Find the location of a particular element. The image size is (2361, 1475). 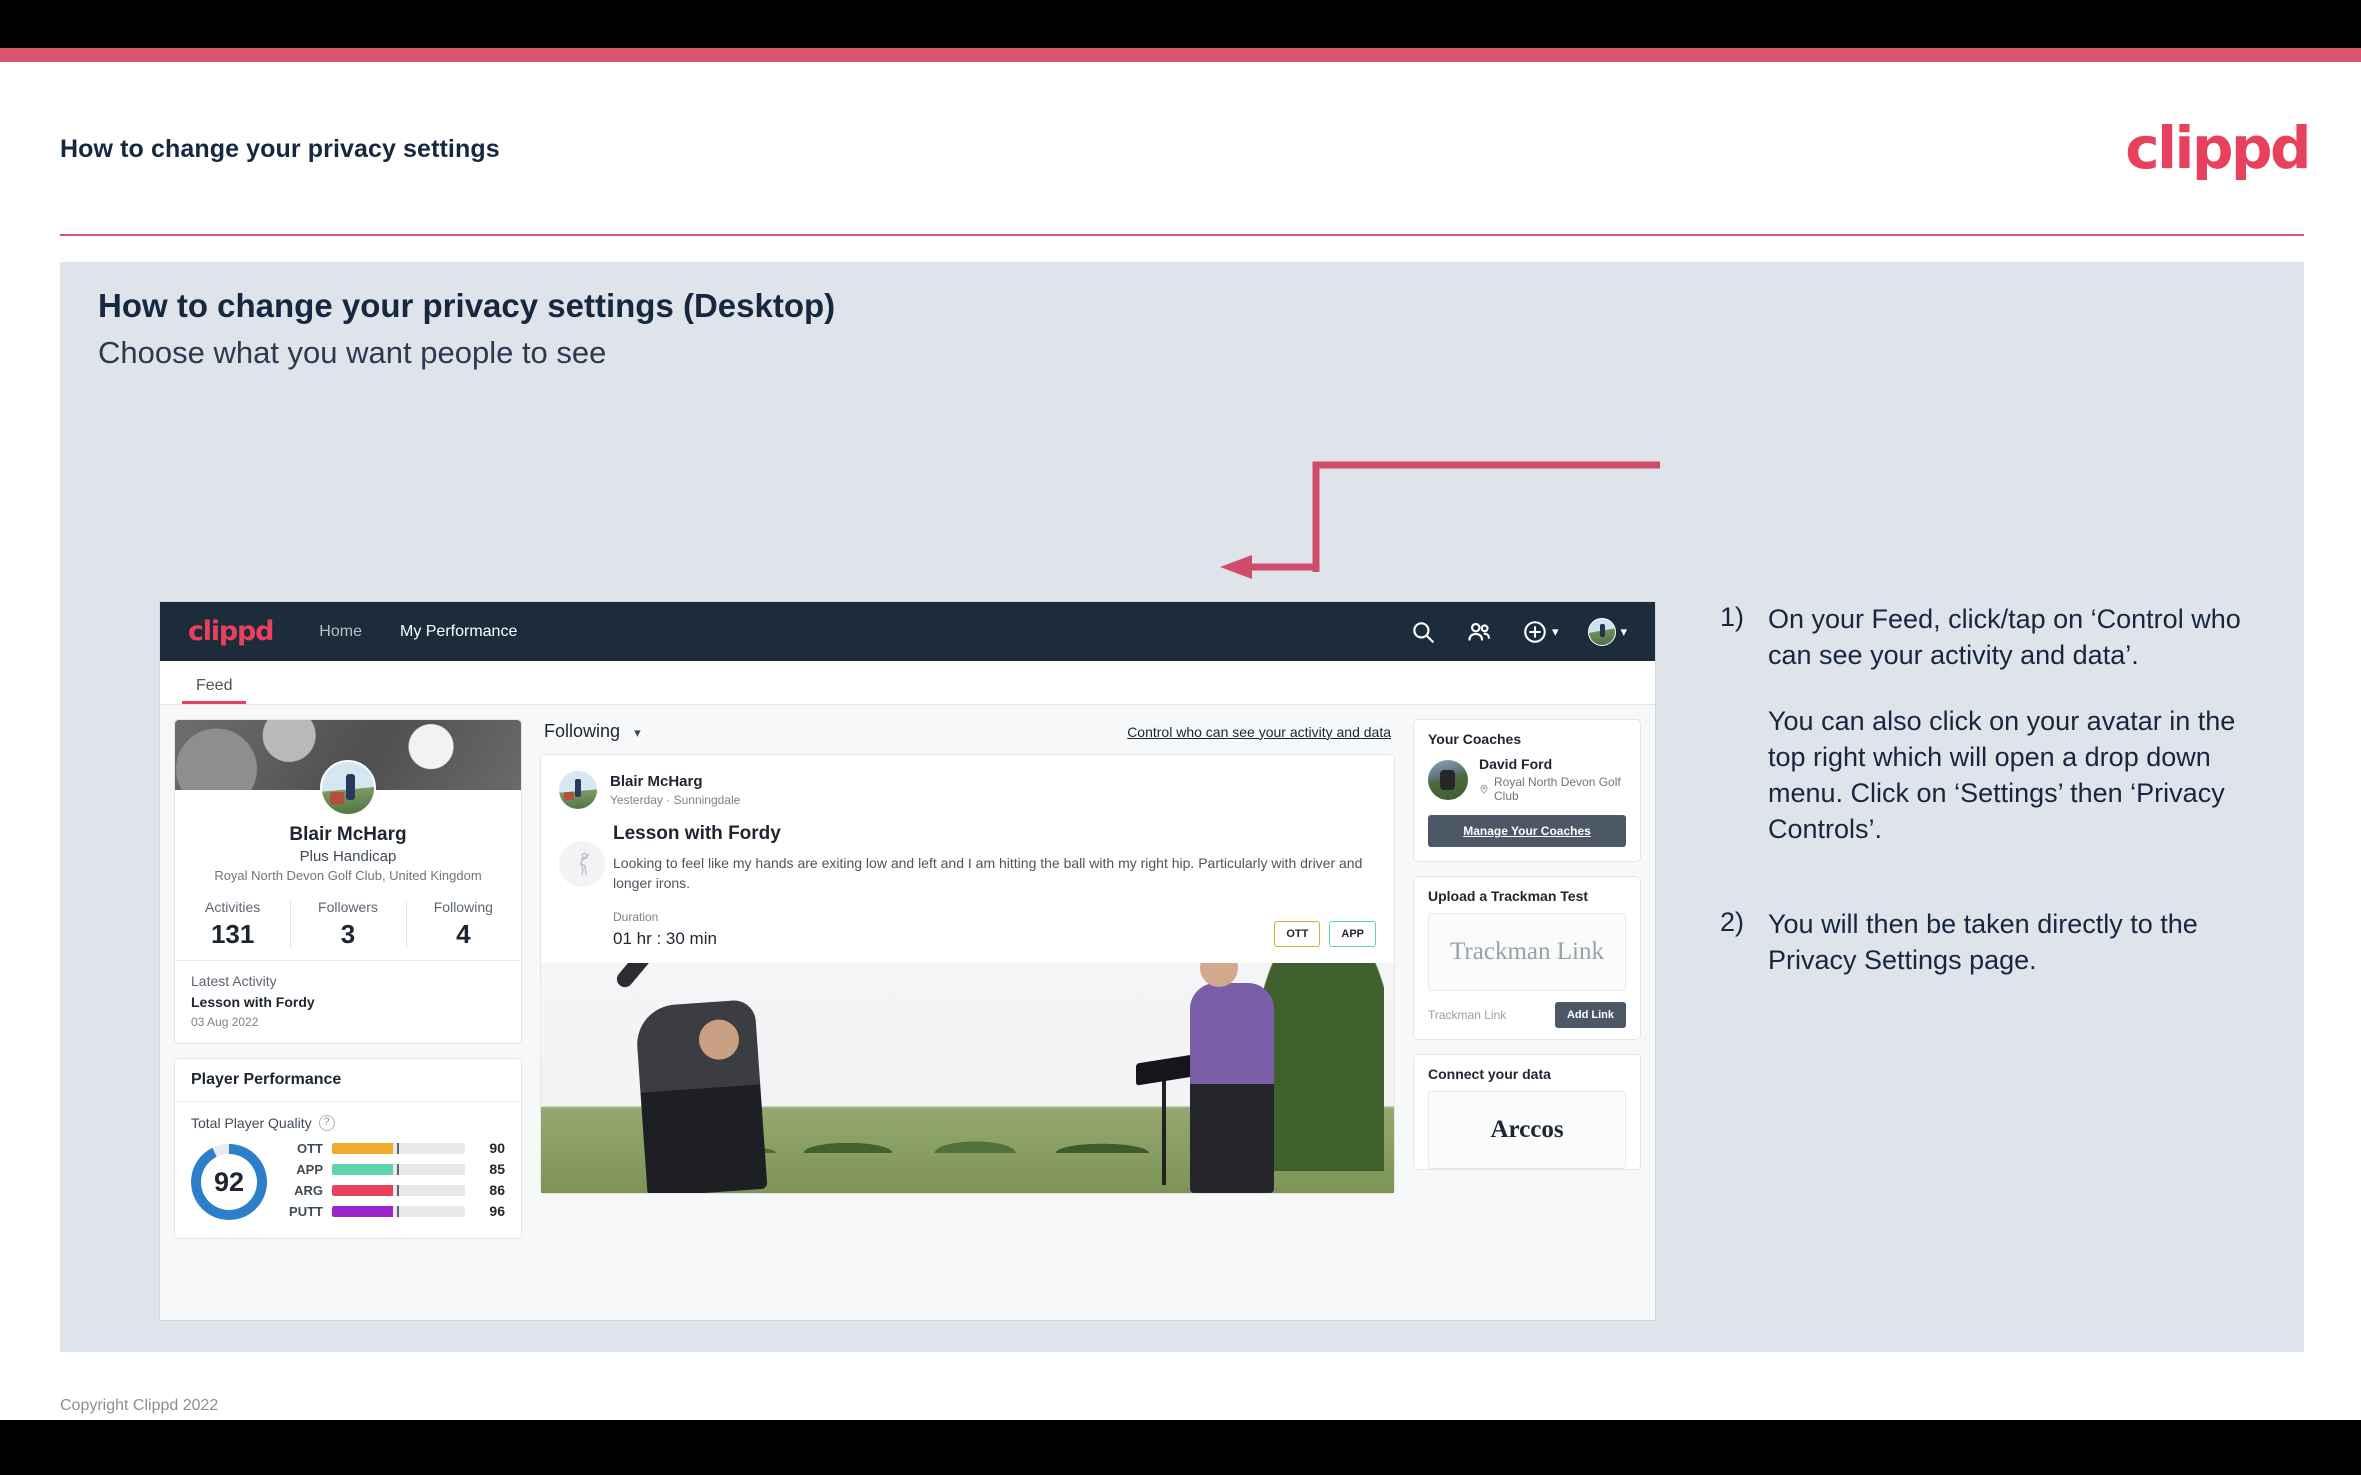

page-title: How to change your privacy settings is located at coordinates (280, 149).